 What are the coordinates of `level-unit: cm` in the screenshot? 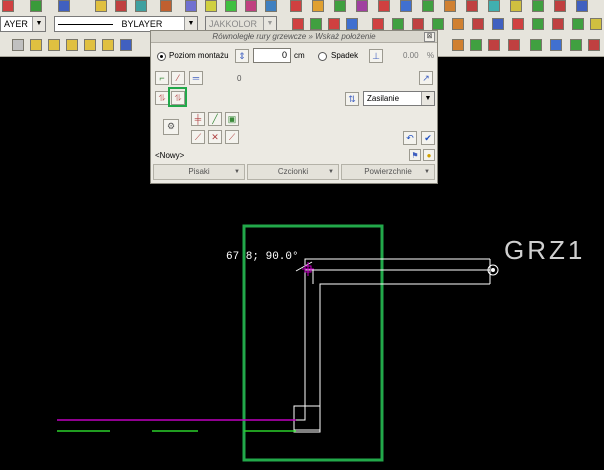 It's located at (299, 55).